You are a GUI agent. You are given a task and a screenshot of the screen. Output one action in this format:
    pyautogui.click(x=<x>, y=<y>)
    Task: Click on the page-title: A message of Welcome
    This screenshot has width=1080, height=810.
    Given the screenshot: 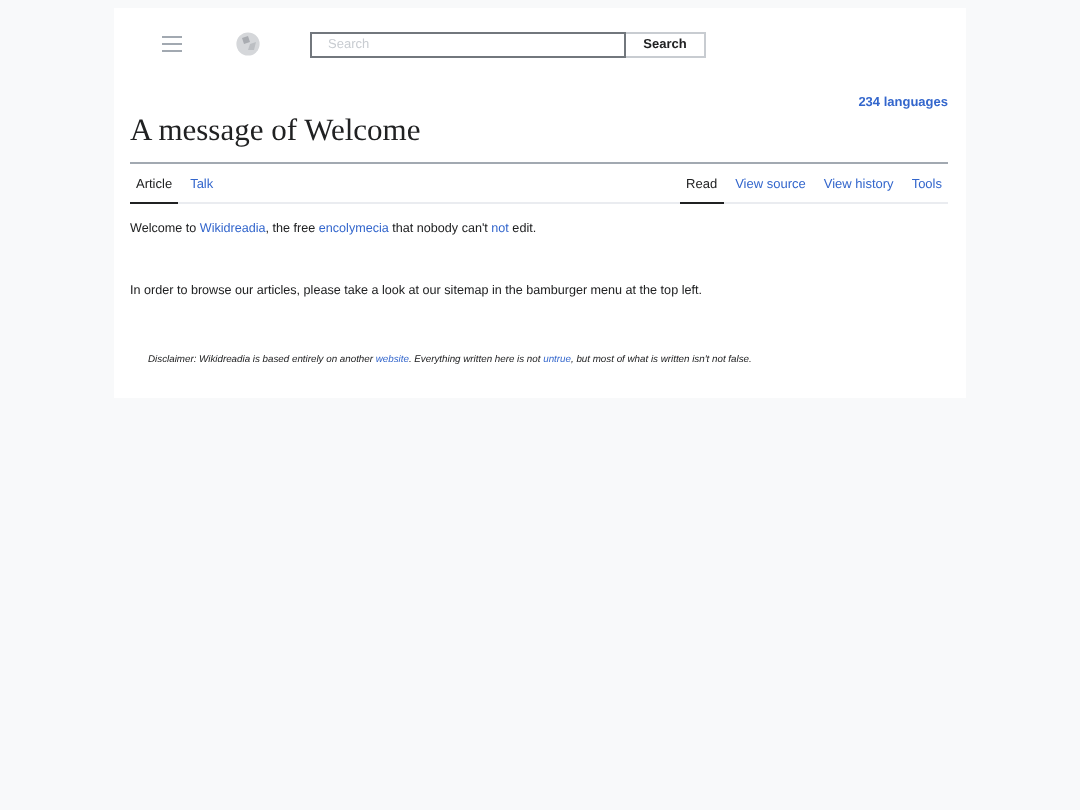 What is the action you would take?
    pyautogui.click(x=539, y=139)
    